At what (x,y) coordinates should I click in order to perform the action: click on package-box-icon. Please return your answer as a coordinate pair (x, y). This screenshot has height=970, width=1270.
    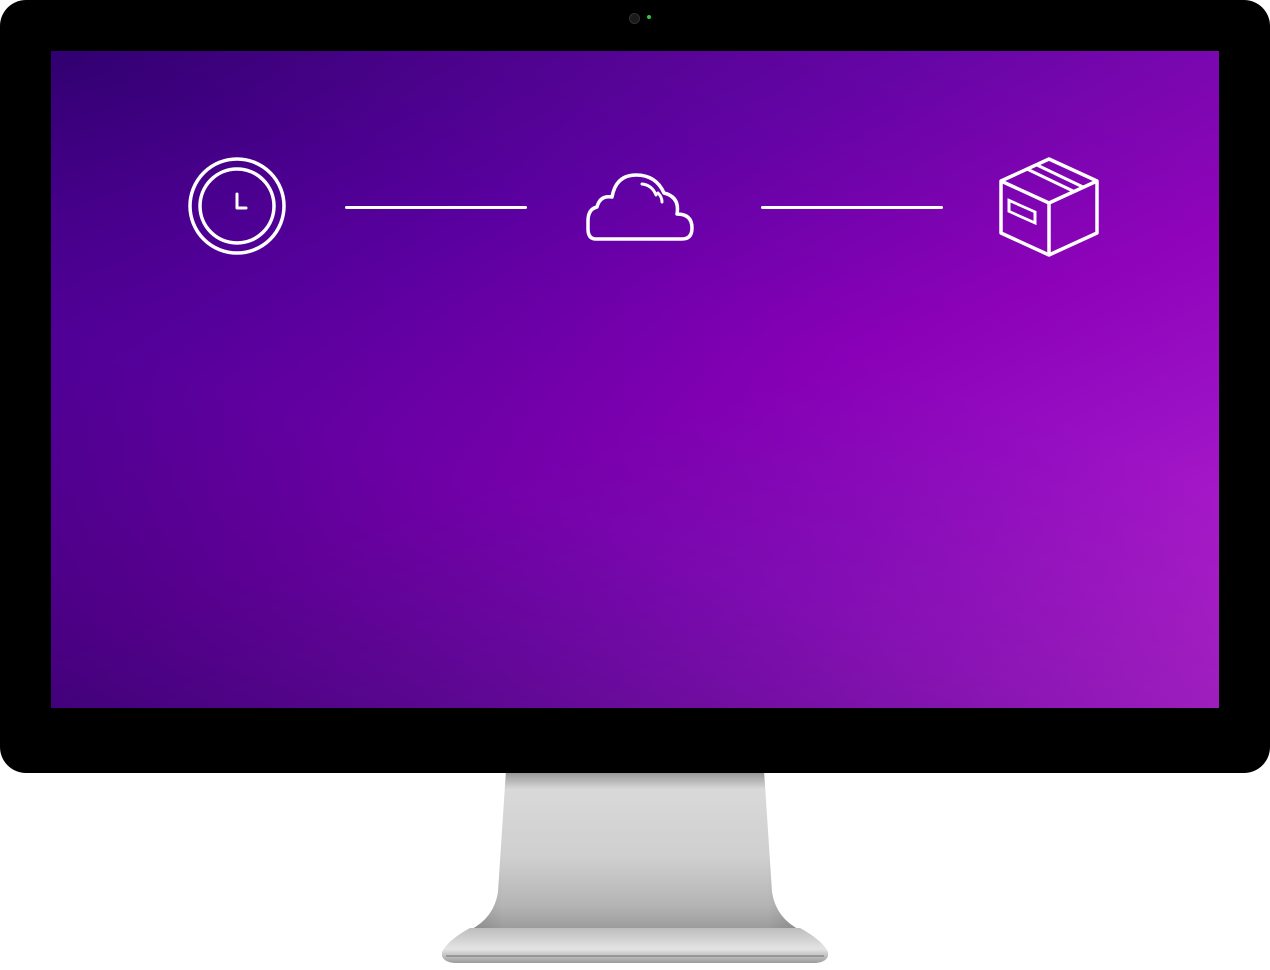
    Looking at the image, I should click on (1049, 207).